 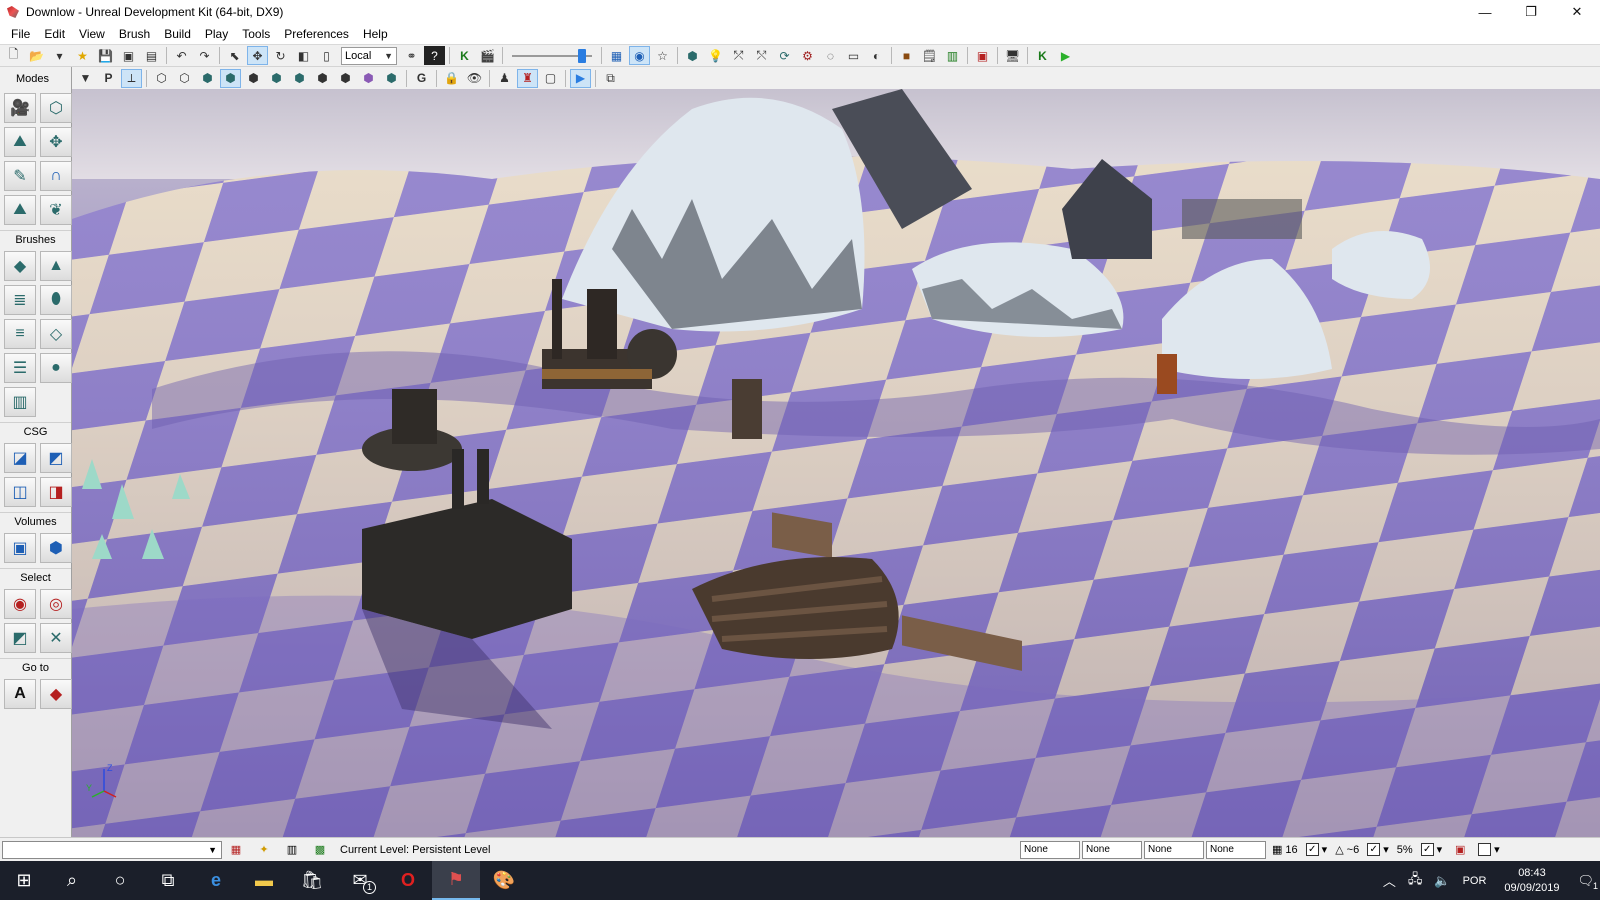 I want to click on select-invert-icon: ◩, so click(x=20, y=638).